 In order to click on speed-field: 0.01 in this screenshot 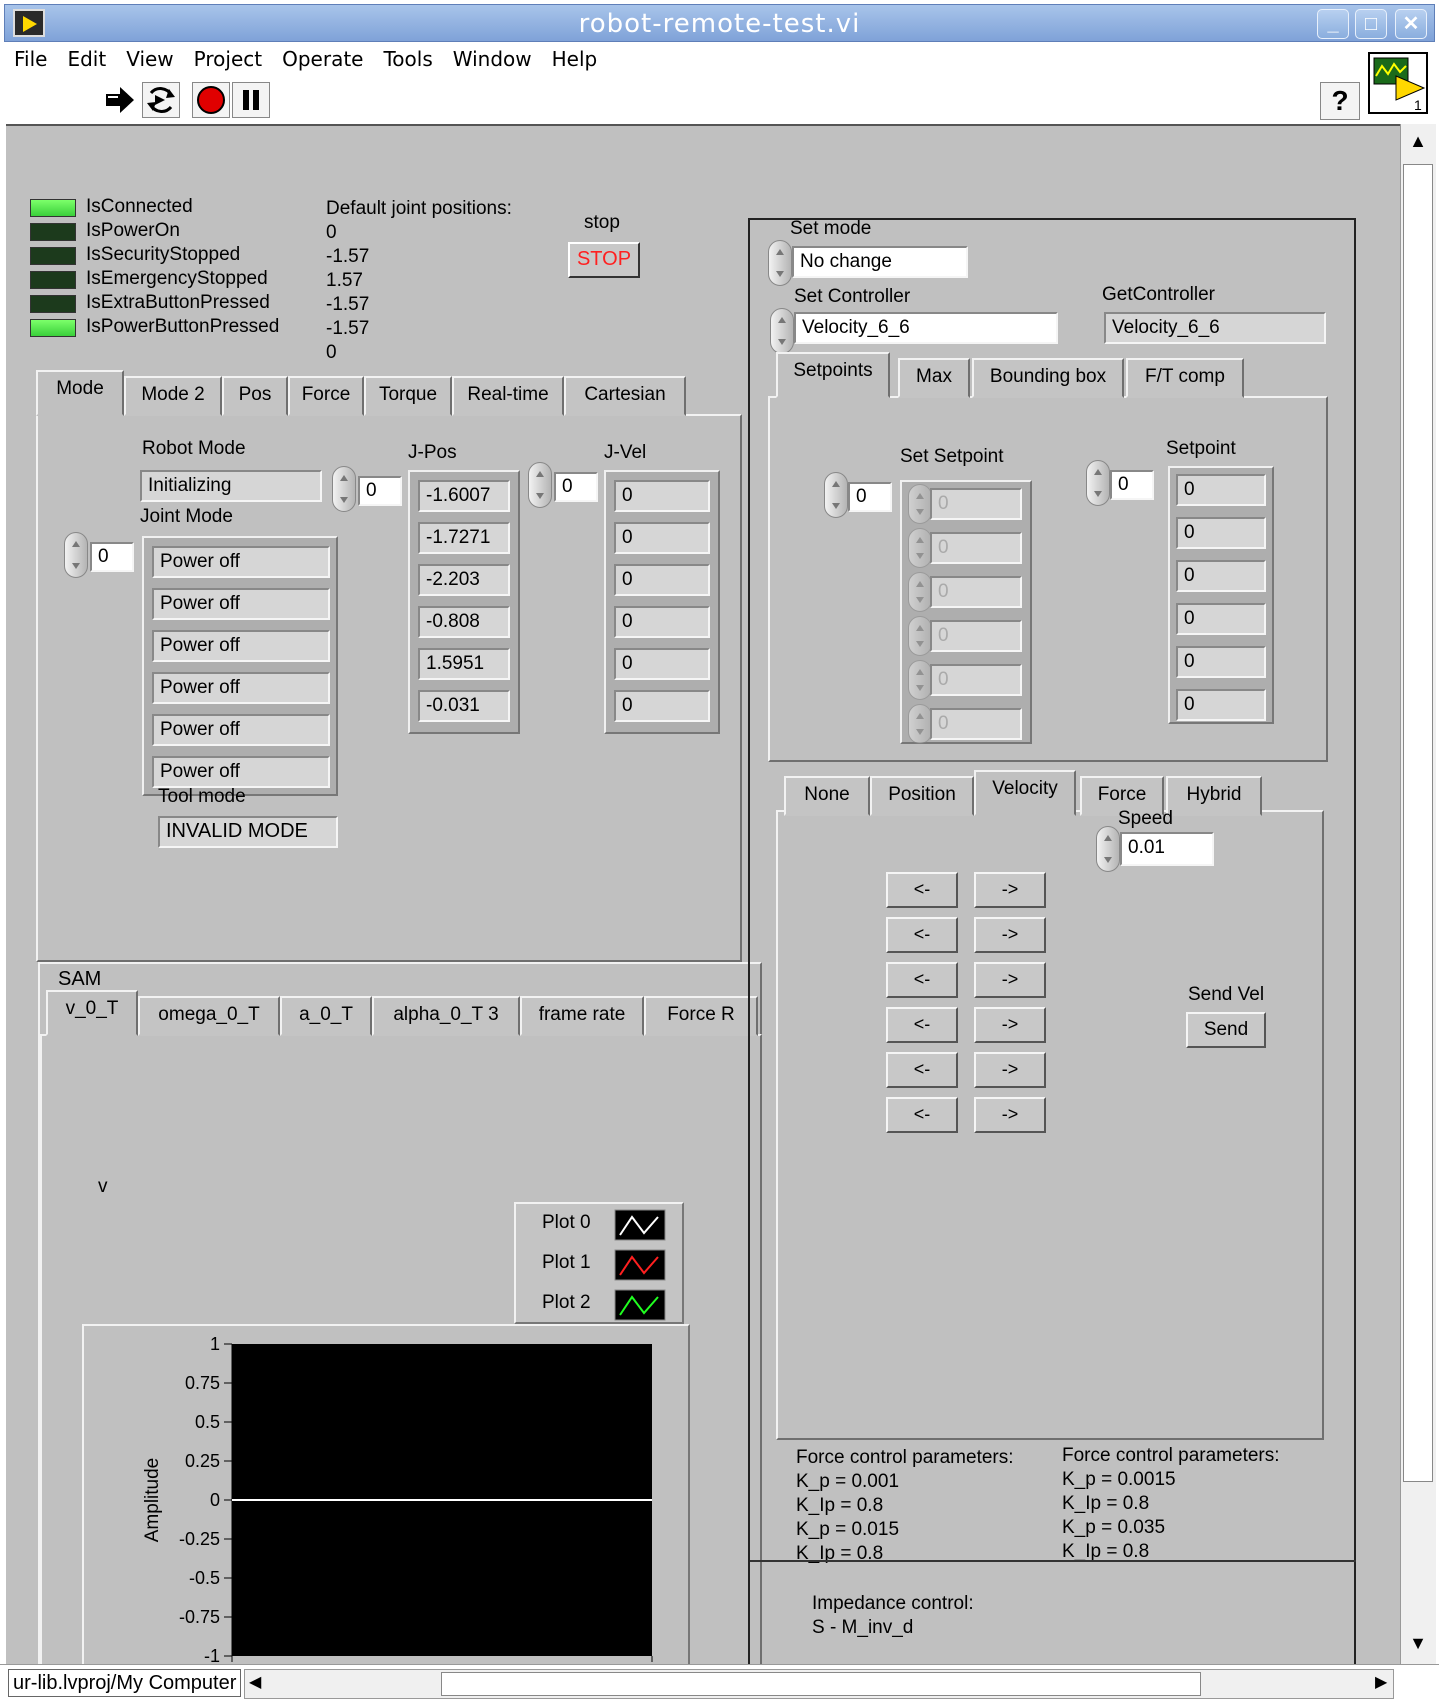, I will do `click(1167, 849)`.